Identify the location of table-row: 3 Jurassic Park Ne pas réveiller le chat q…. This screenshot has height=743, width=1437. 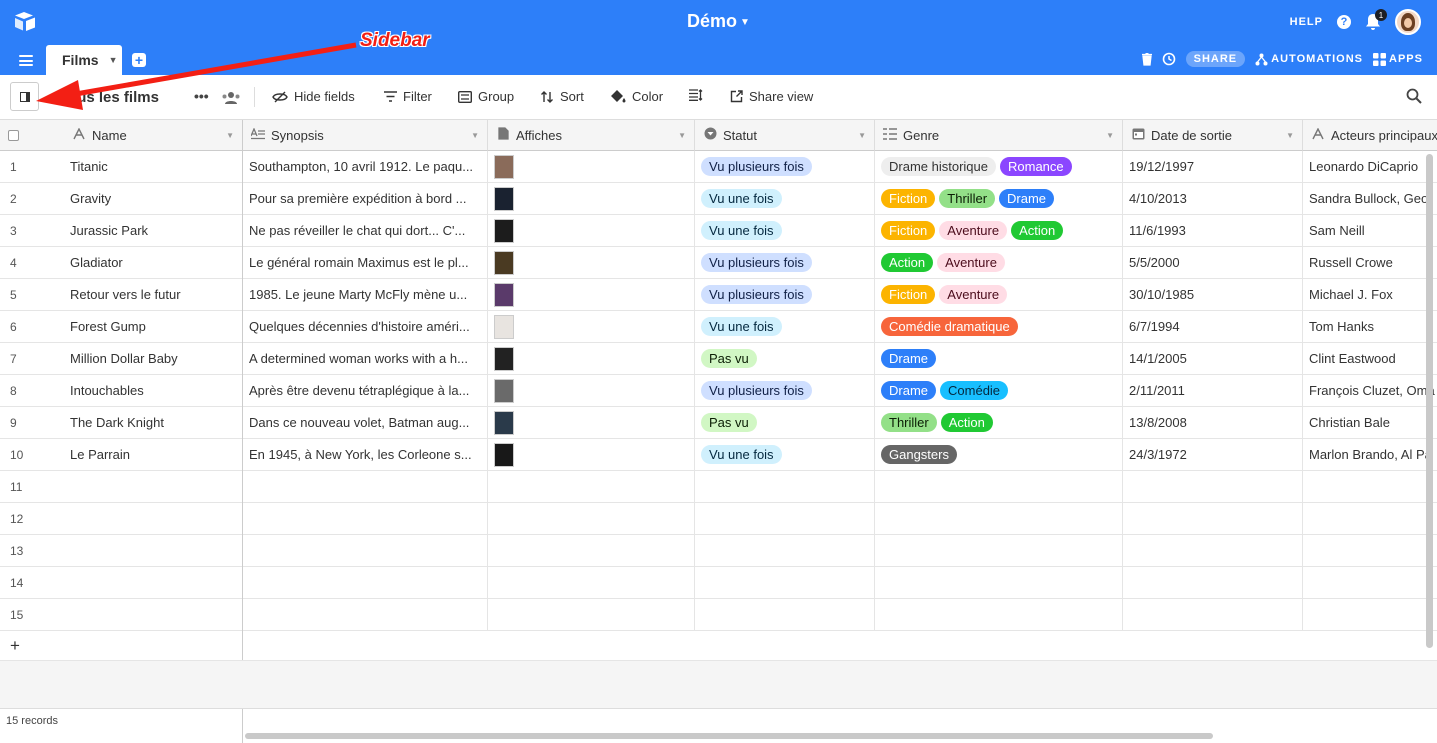
(718, 231).